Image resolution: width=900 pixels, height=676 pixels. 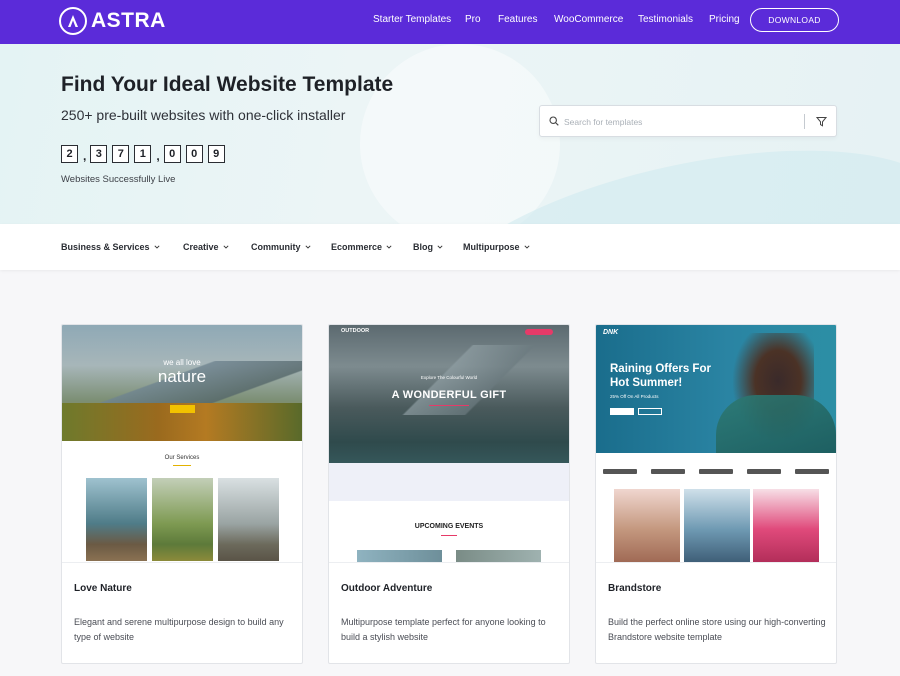 What do you see at coordinates (423, 247) in the screenshot?
I see `category-label: Blog` at bounding box center [423, 247].